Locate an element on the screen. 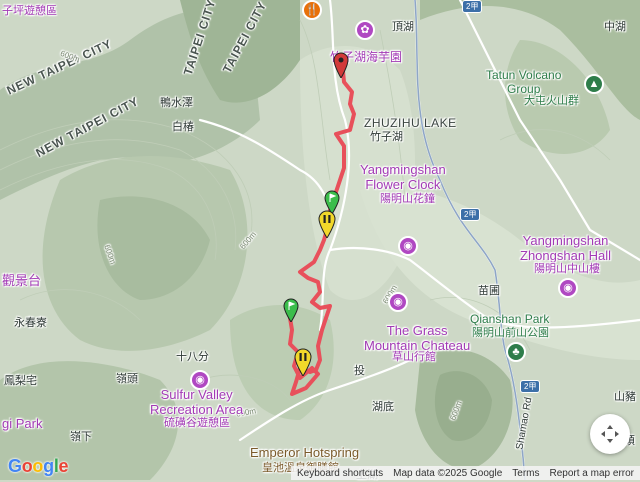 Image resolution: width=640 pixels, height=482 pixels. poi-label-grass-mountain: The Grass Mountain Chateau is located at coordinates (417, 338).